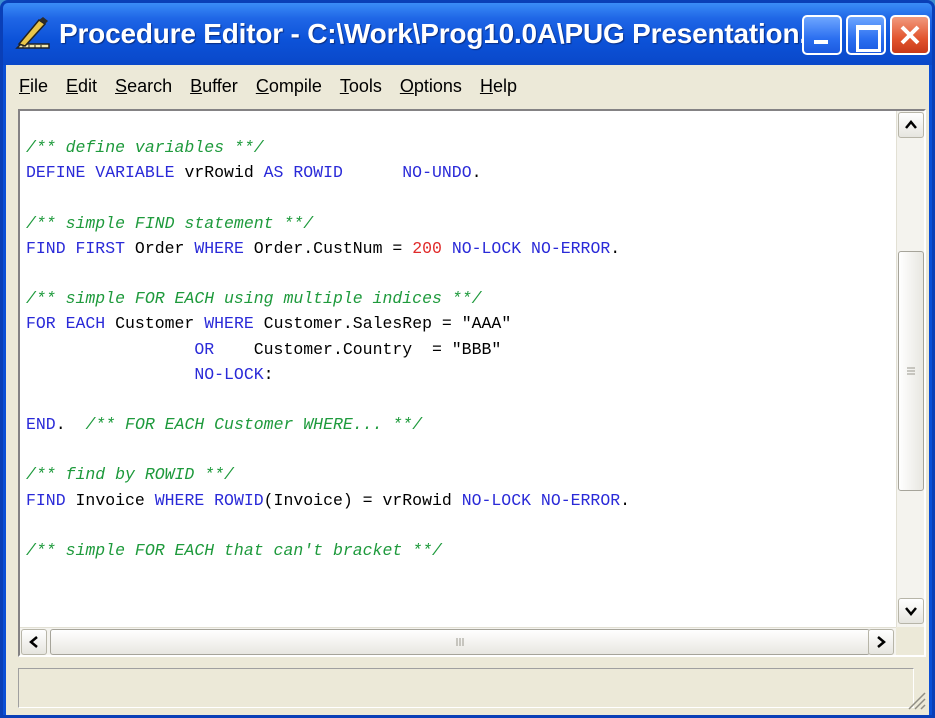  Describe the element at coordinates (916, 700) in the screenshot. I see `resize-grip-icon` at that location.